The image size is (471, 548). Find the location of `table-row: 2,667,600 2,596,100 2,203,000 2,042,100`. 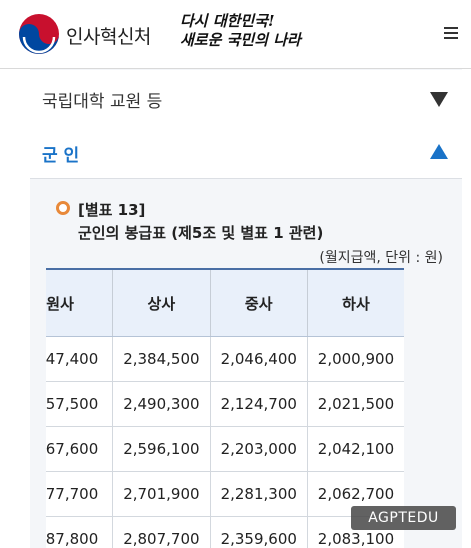

table-row: 2,667,600 2,596,100 2,203,000 2,042,100 is located at coordinates (225, 449).